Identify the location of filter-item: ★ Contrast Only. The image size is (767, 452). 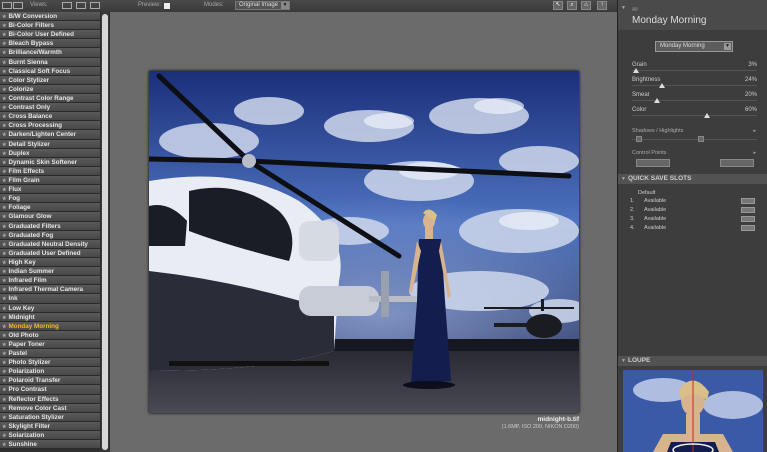
(50, 108).